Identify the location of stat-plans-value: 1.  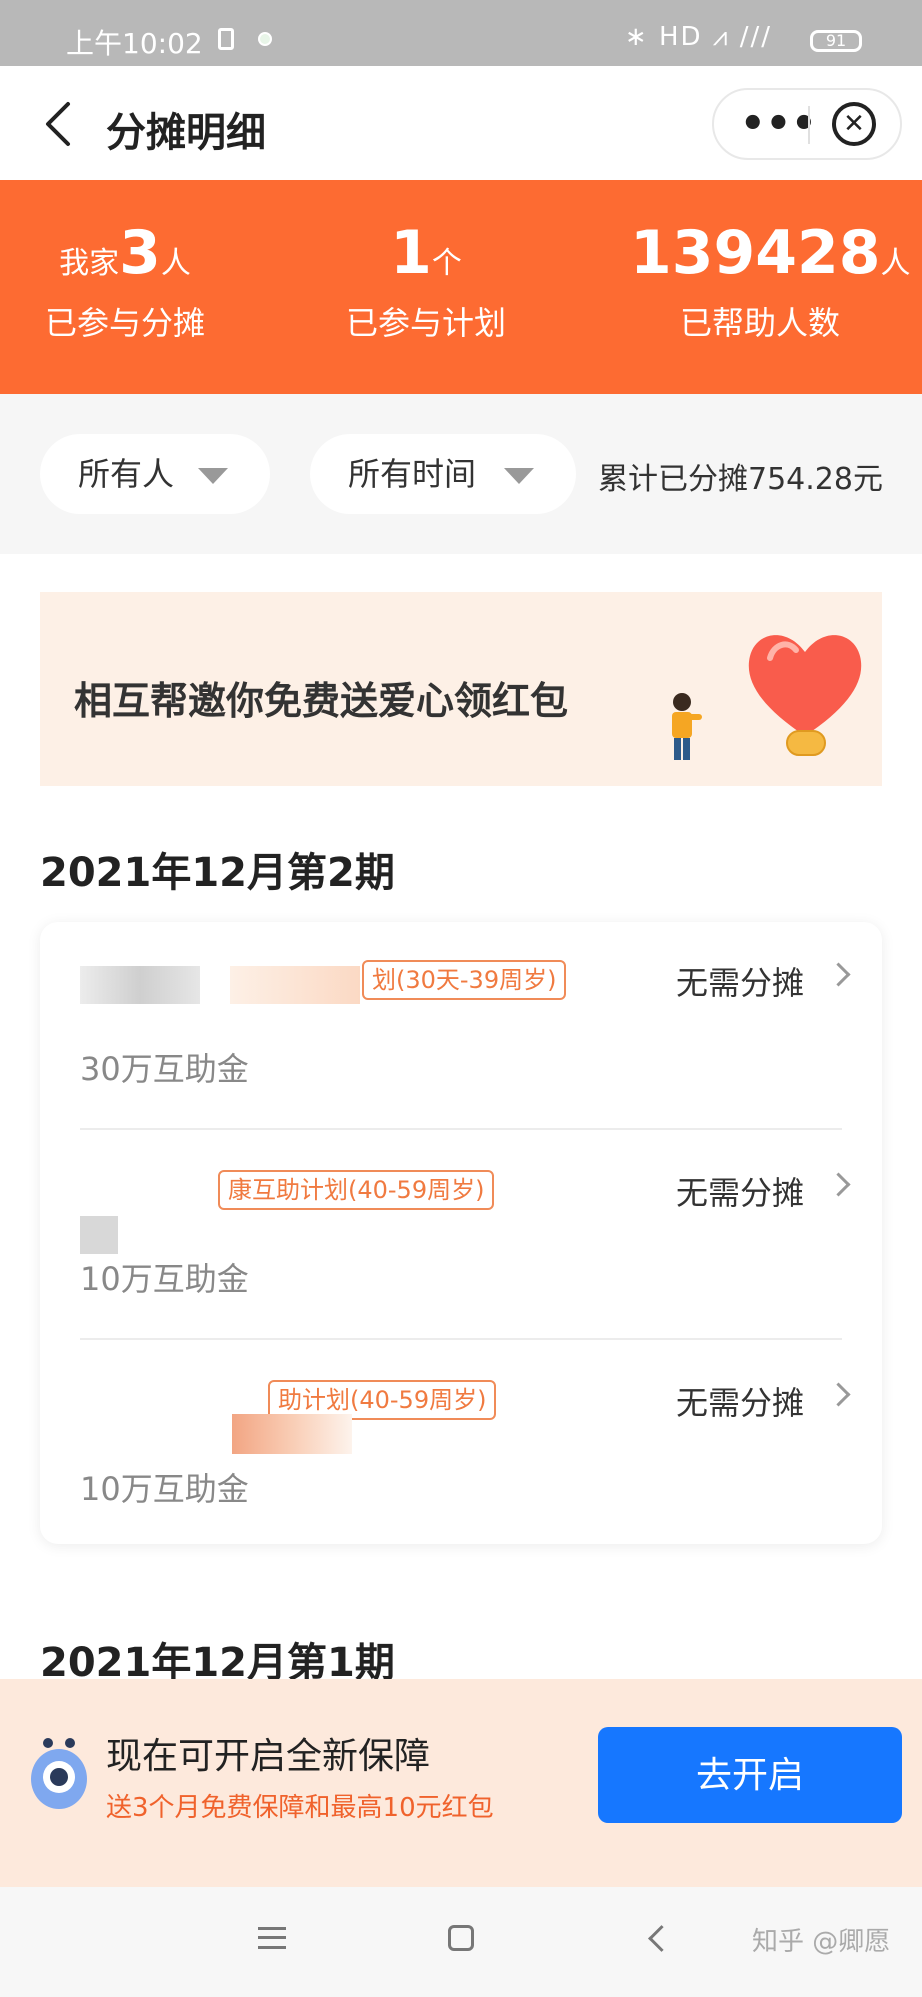
(411, 253).